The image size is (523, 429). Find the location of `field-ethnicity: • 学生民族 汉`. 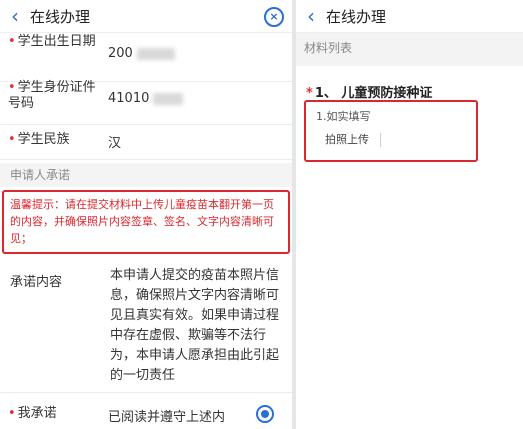

field-ethnicity: • 学生民族 汉 is located at coordinates (146, 142).